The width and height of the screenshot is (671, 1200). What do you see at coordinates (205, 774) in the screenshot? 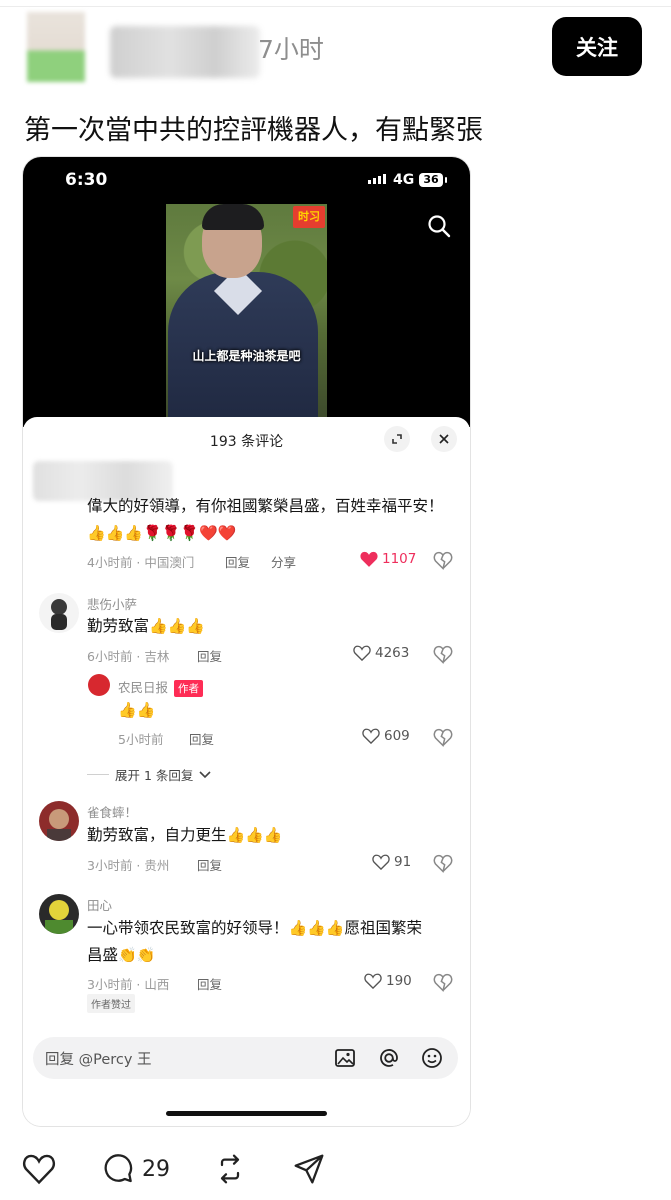
I see `chevron-down-icon` at bounding box center [205, 774].